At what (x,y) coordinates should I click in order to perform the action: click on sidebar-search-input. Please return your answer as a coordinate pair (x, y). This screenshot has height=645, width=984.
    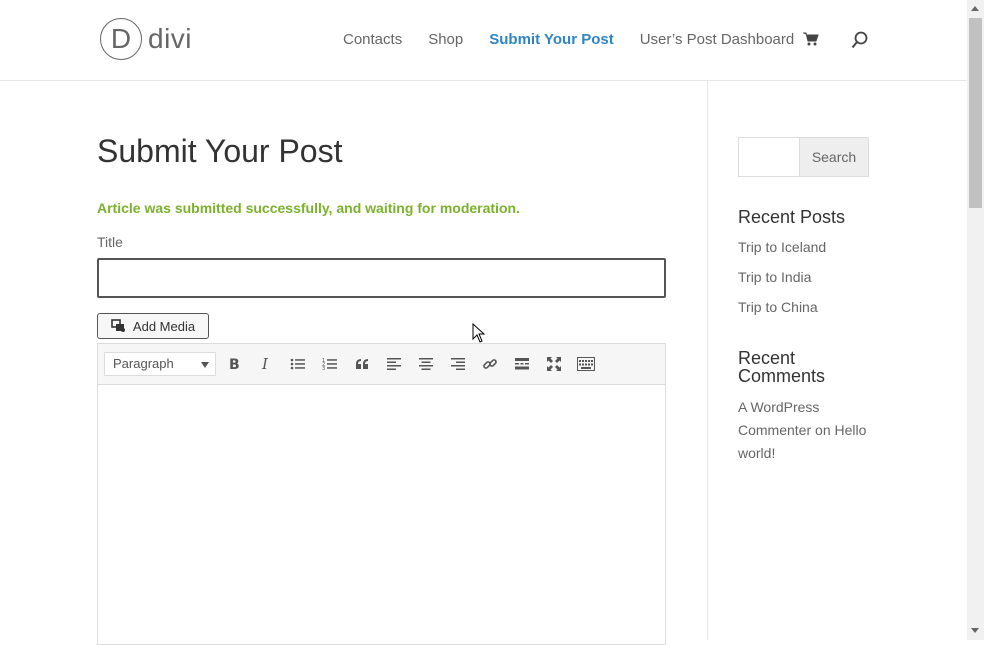
    Looking at the image, I should click on (769, 157).